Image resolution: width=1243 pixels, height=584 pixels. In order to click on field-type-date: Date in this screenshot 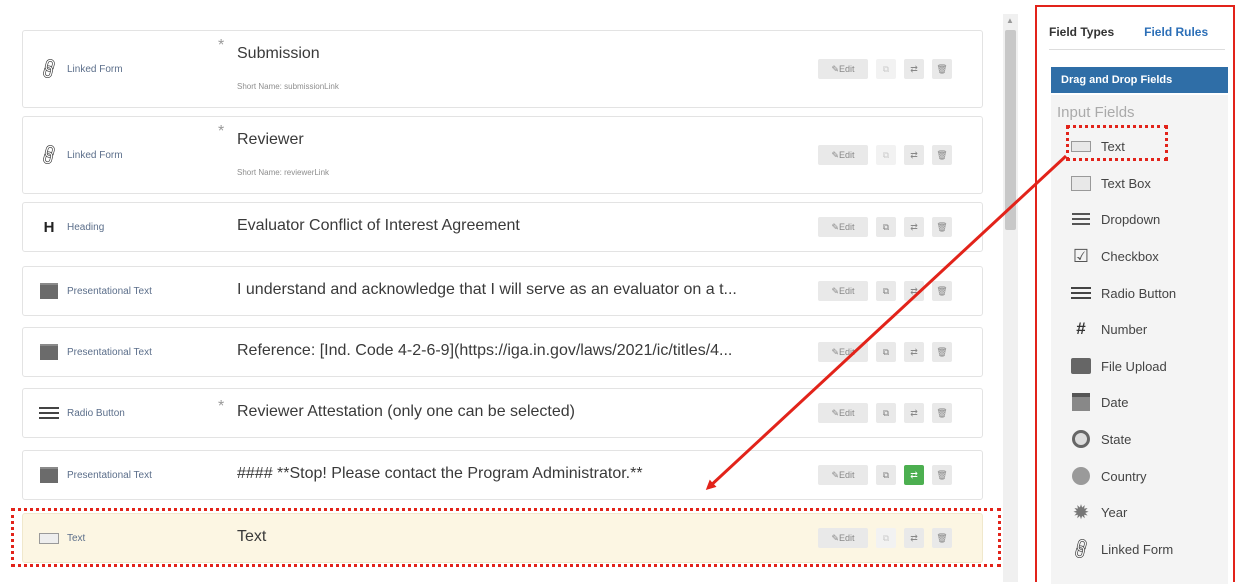, I will do `click(1099, 402)`.